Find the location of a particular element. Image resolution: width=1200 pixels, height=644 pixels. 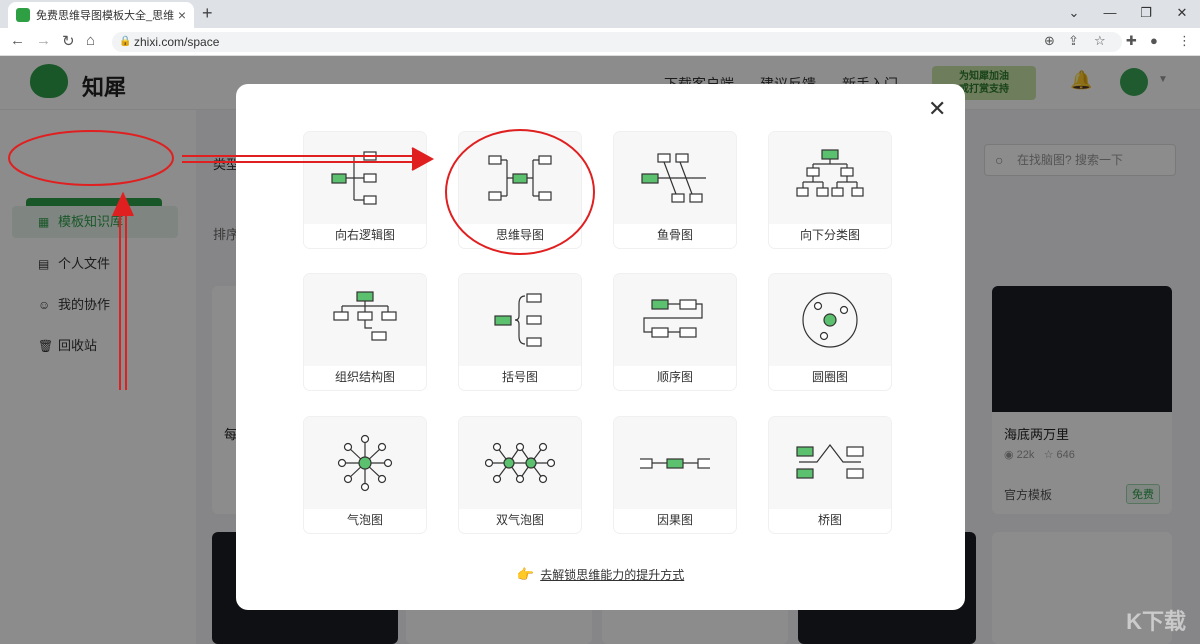

home-icon: ⌂ is located at coordinates (90, 40).